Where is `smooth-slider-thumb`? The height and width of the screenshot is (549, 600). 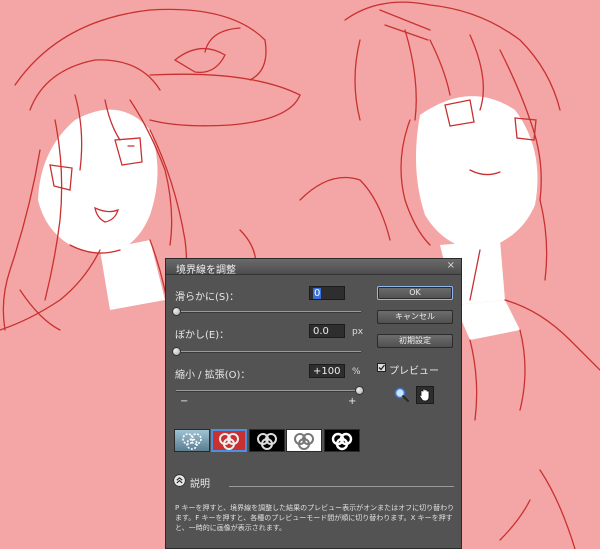
smooth-slider-thumb is located at coordinates (176, 311).